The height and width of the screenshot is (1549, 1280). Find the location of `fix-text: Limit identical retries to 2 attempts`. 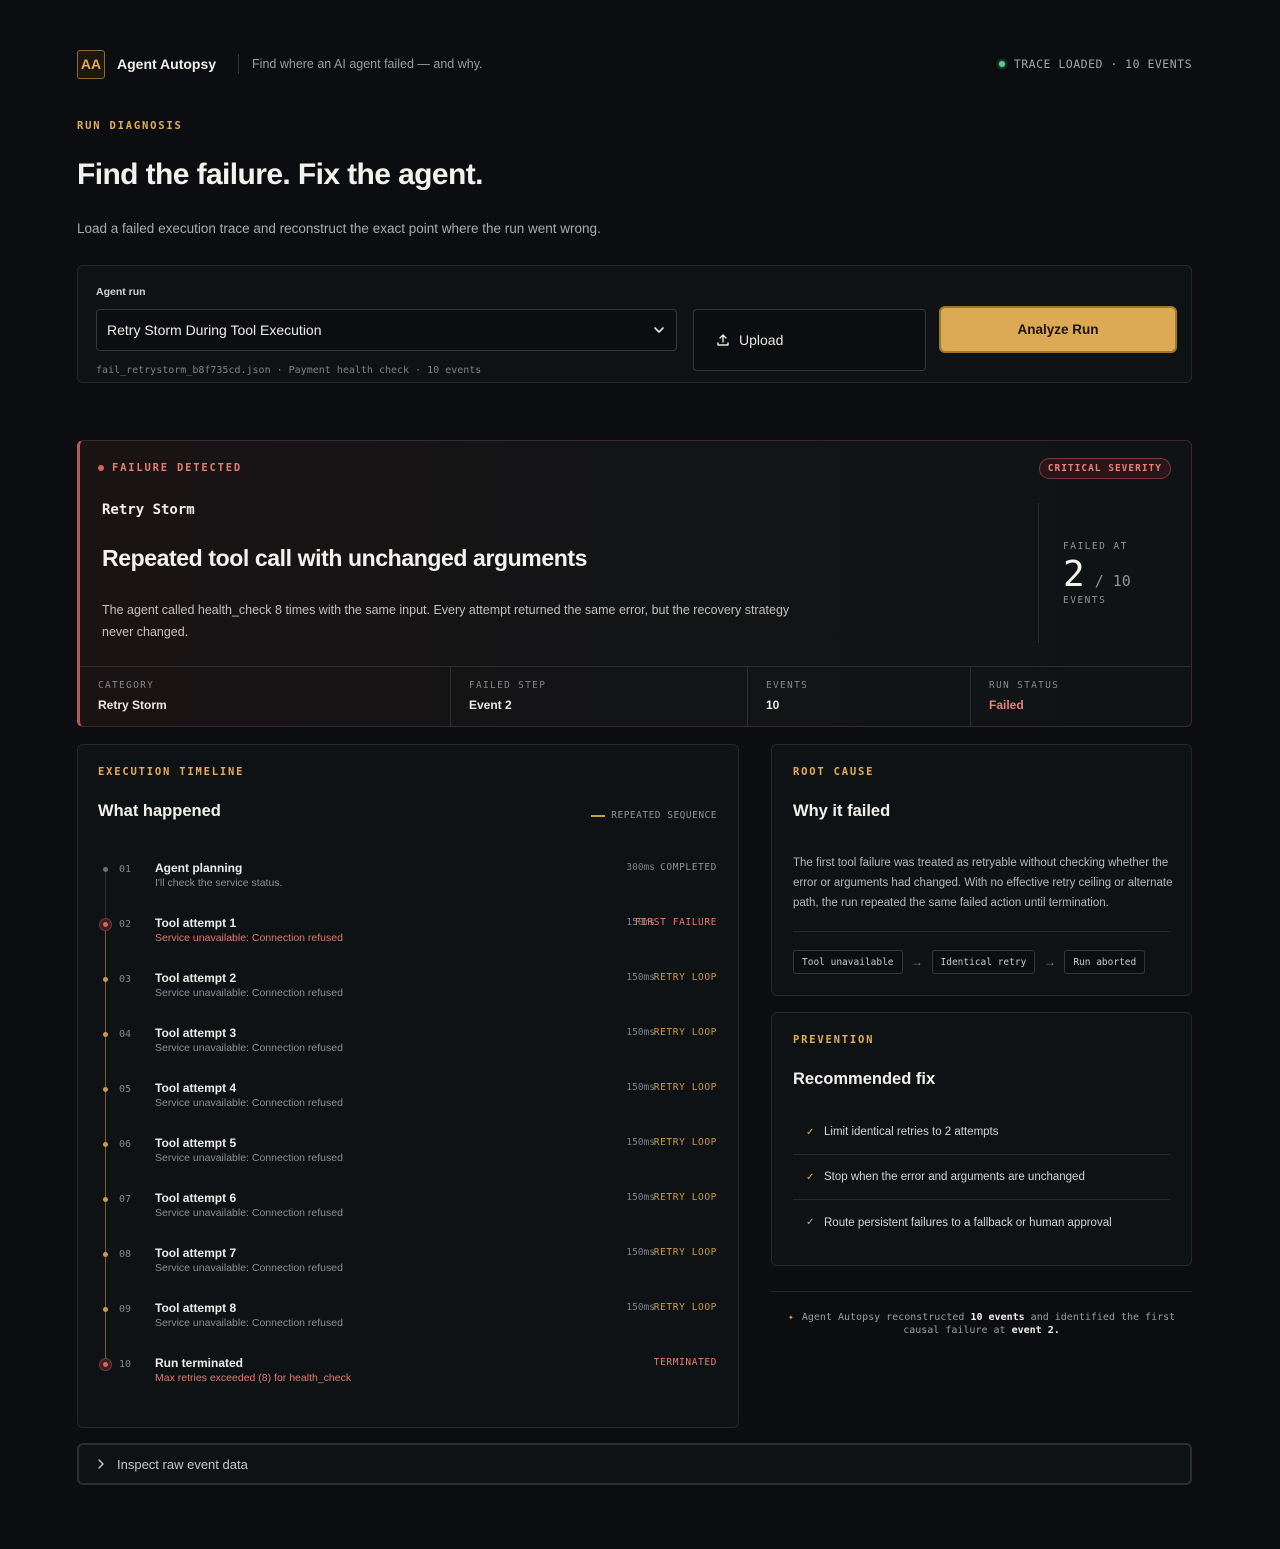

fix-text: Limit identical retries to 2 attempts is located at coordinates (911, 1132).